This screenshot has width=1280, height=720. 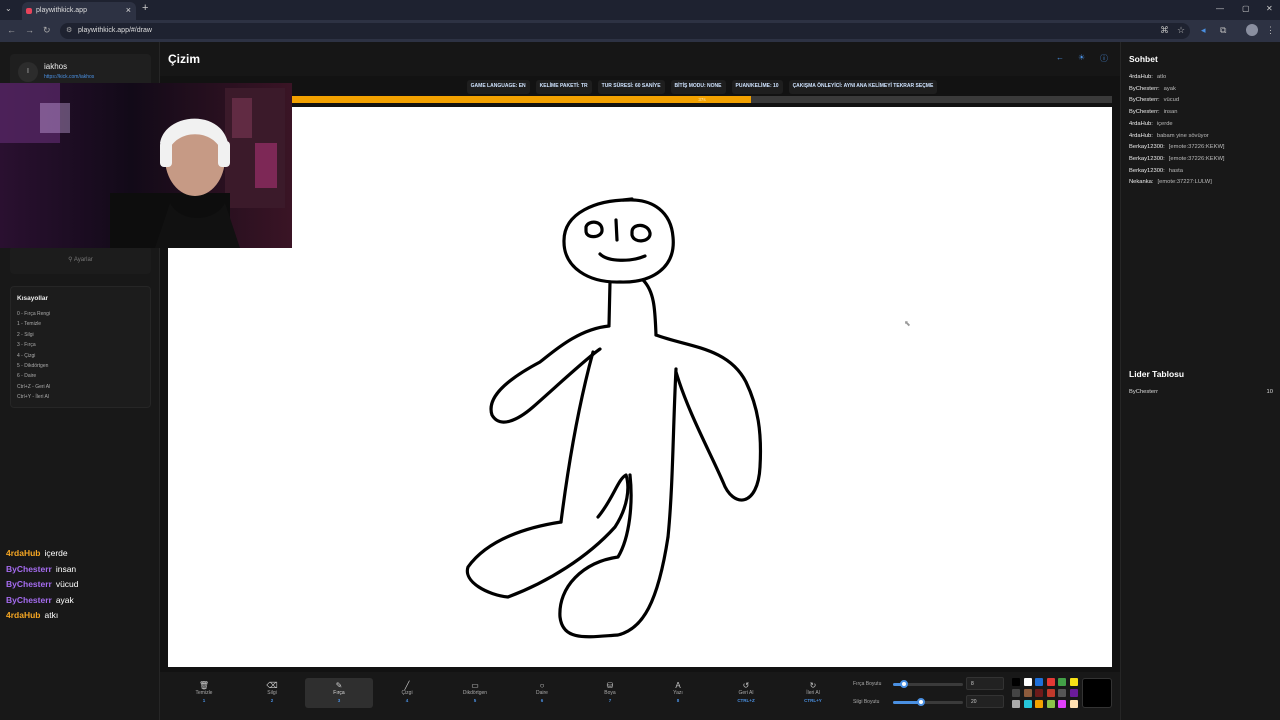 I want to click on round-timer-bar: 37s, so click(x=702, y=99).